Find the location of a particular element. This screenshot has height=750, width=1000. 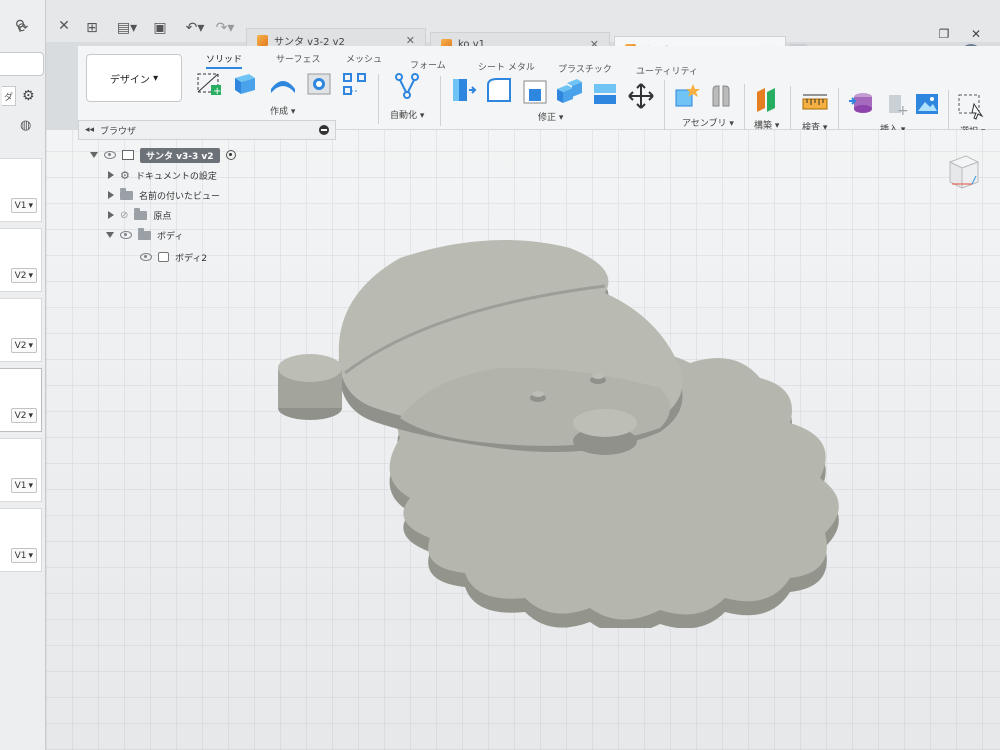

restore-window-icon: ❐ is located at coordinates (944, 34).